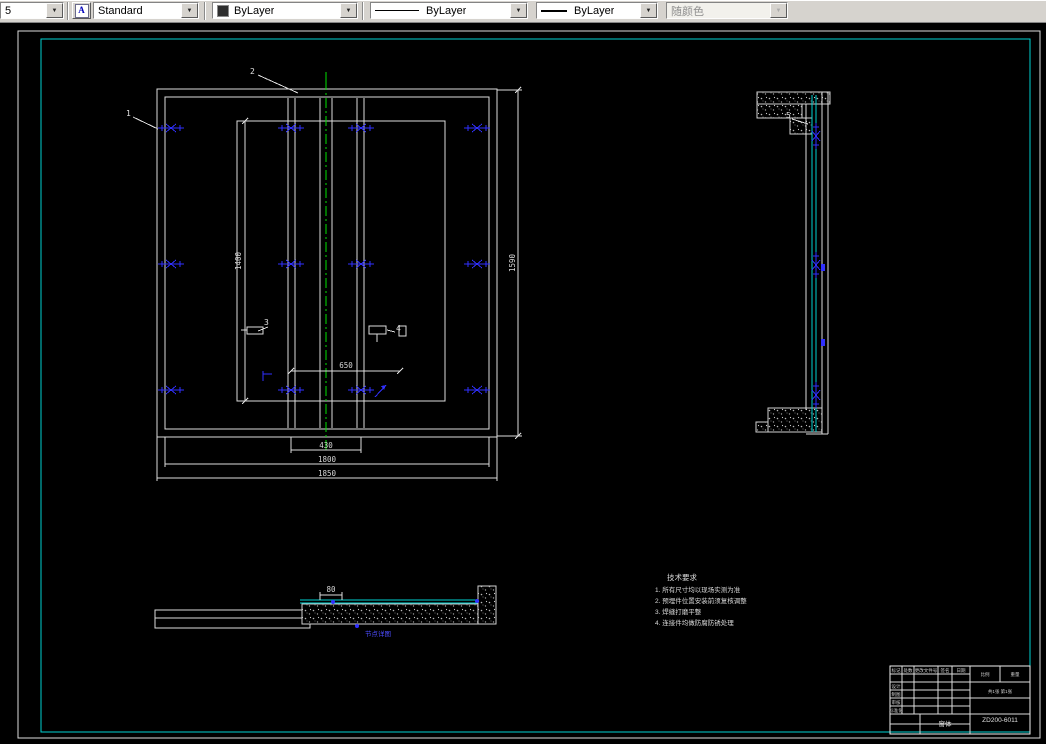 This screenshot has width=1046, height=744. Describe the element at coordinates (687, 11) in the screenshot. I see `plotstyle-combo-value: 随颜色` at that location.